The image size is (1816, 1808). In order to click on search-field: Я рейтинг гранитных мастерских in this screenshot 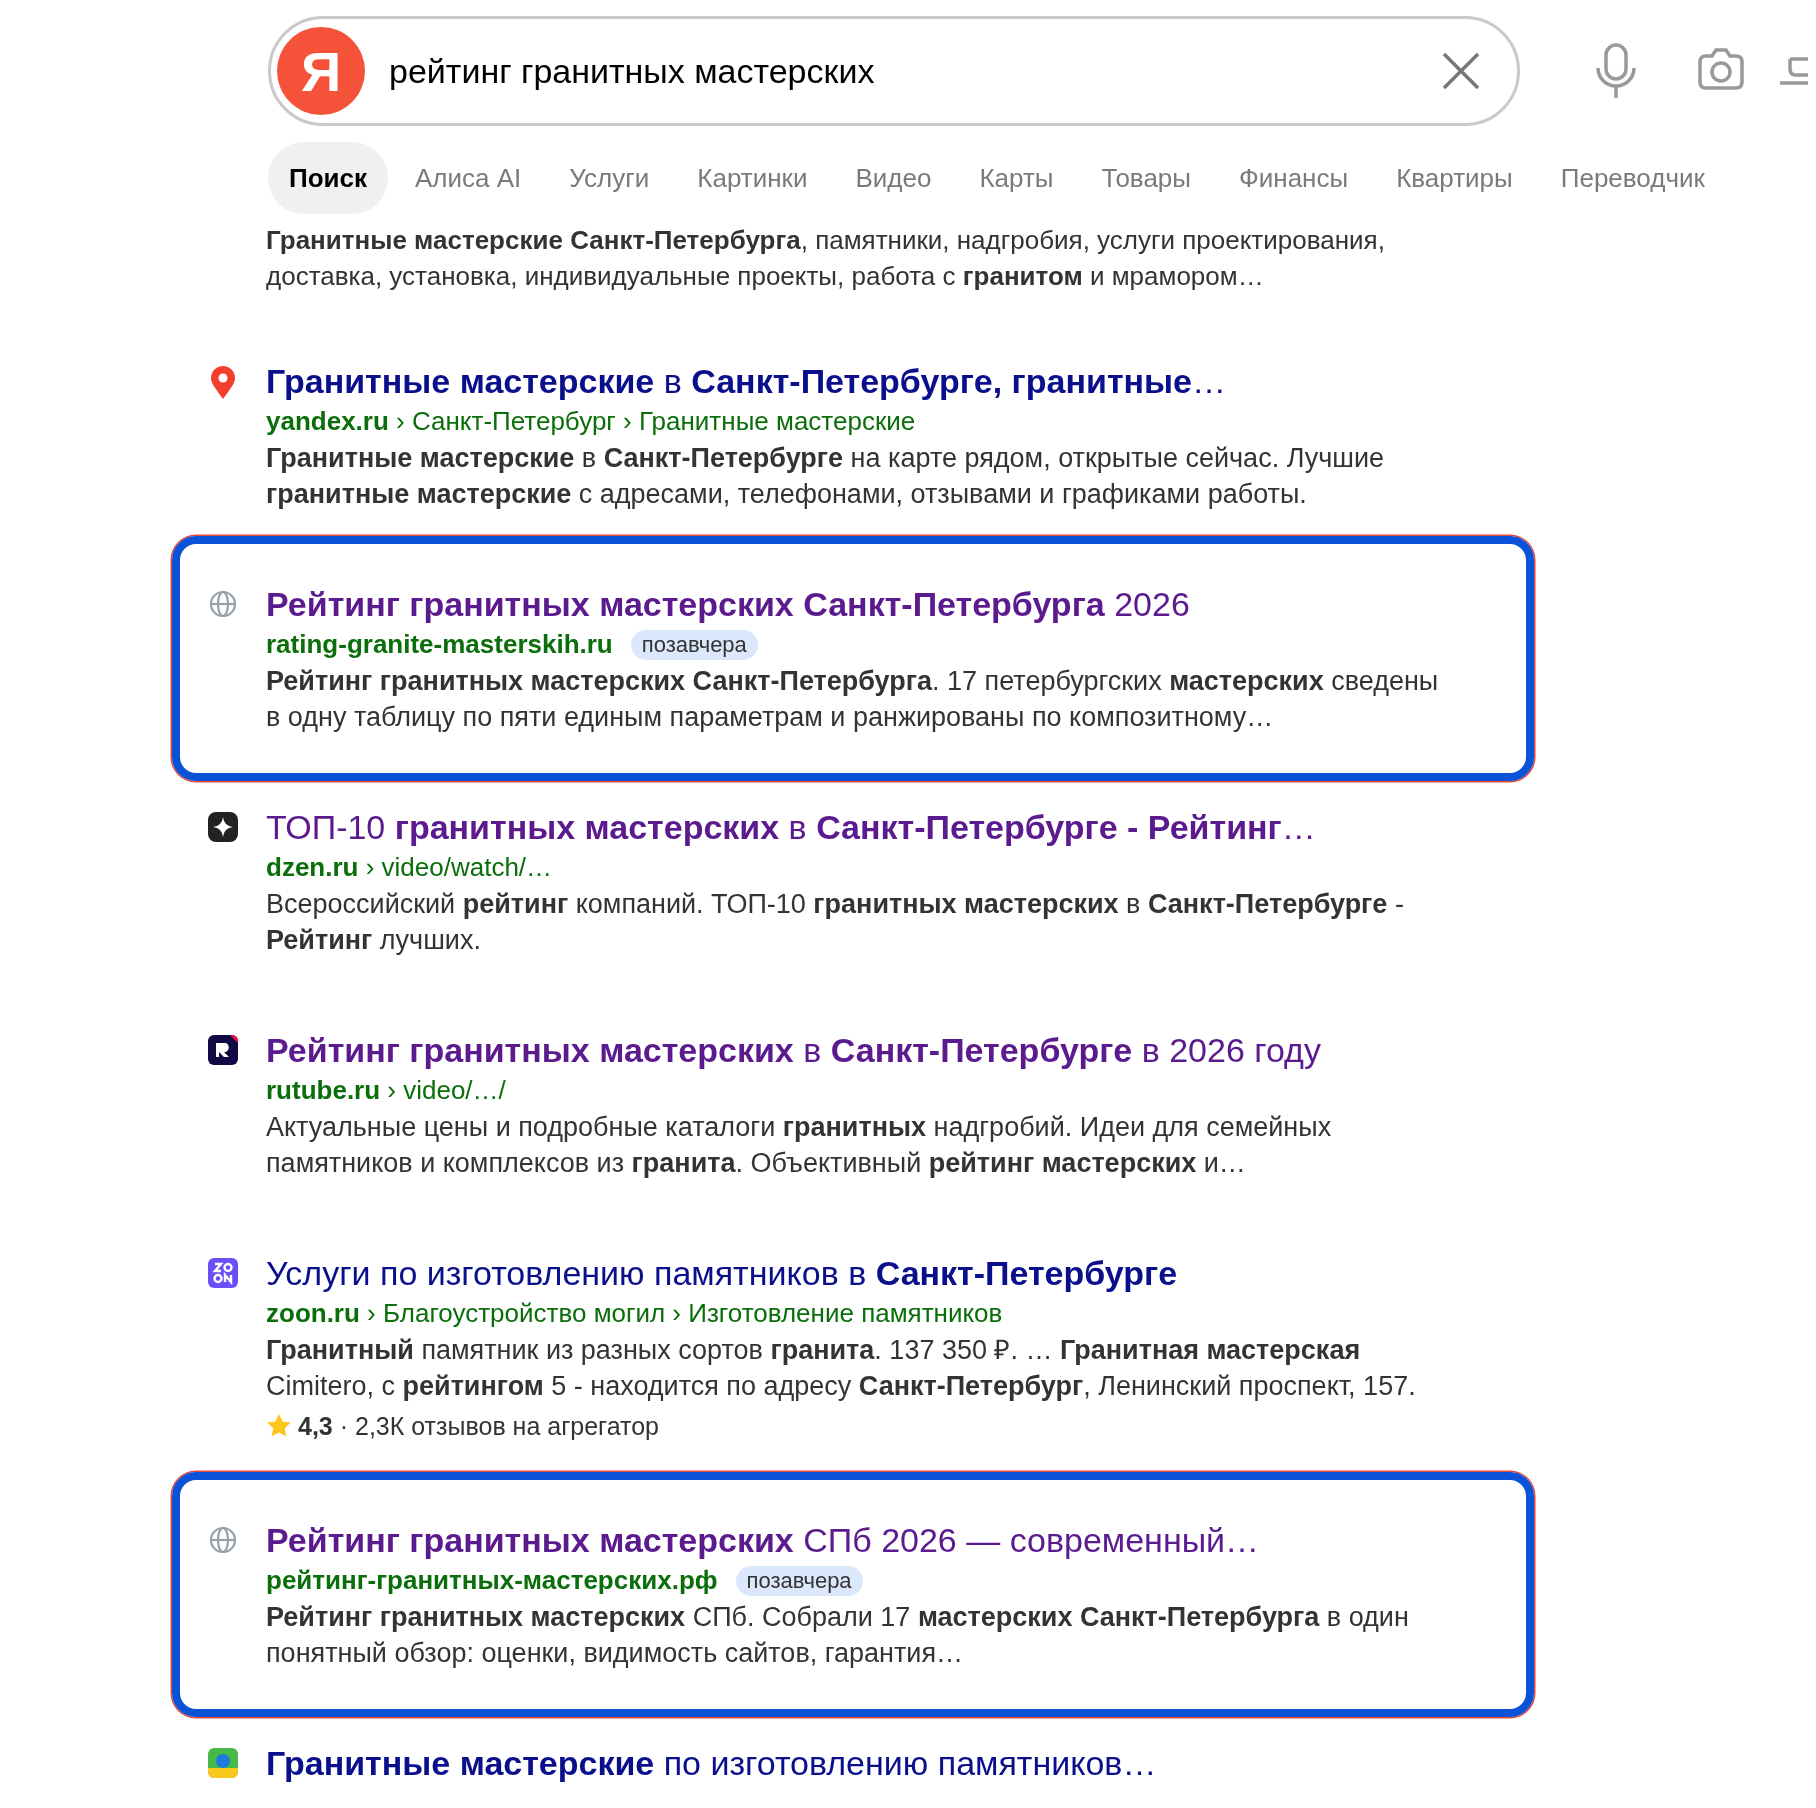, I will do `click(894, 71)`.